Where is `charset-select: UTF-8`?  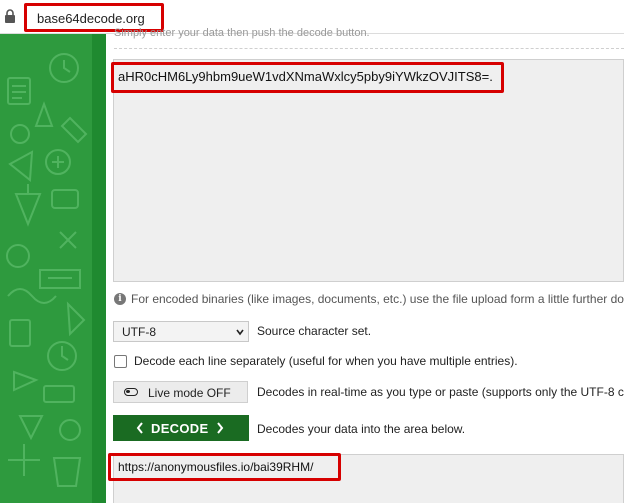 charset-select: UTF-8 is located at coordinates (181, 331).